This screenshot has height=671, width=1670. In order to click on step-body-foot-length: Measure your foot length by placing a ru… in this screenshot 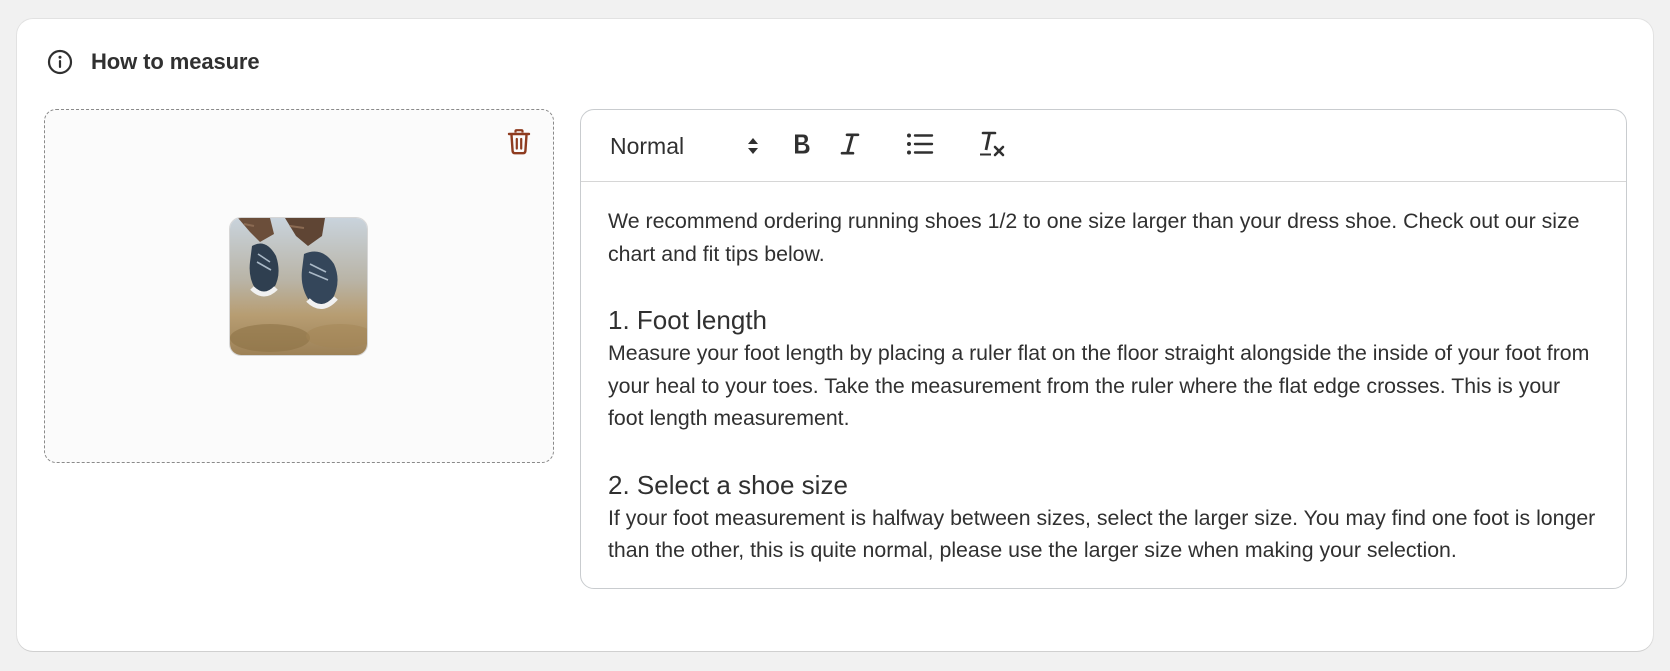, I will do `click(1099, 385)`.